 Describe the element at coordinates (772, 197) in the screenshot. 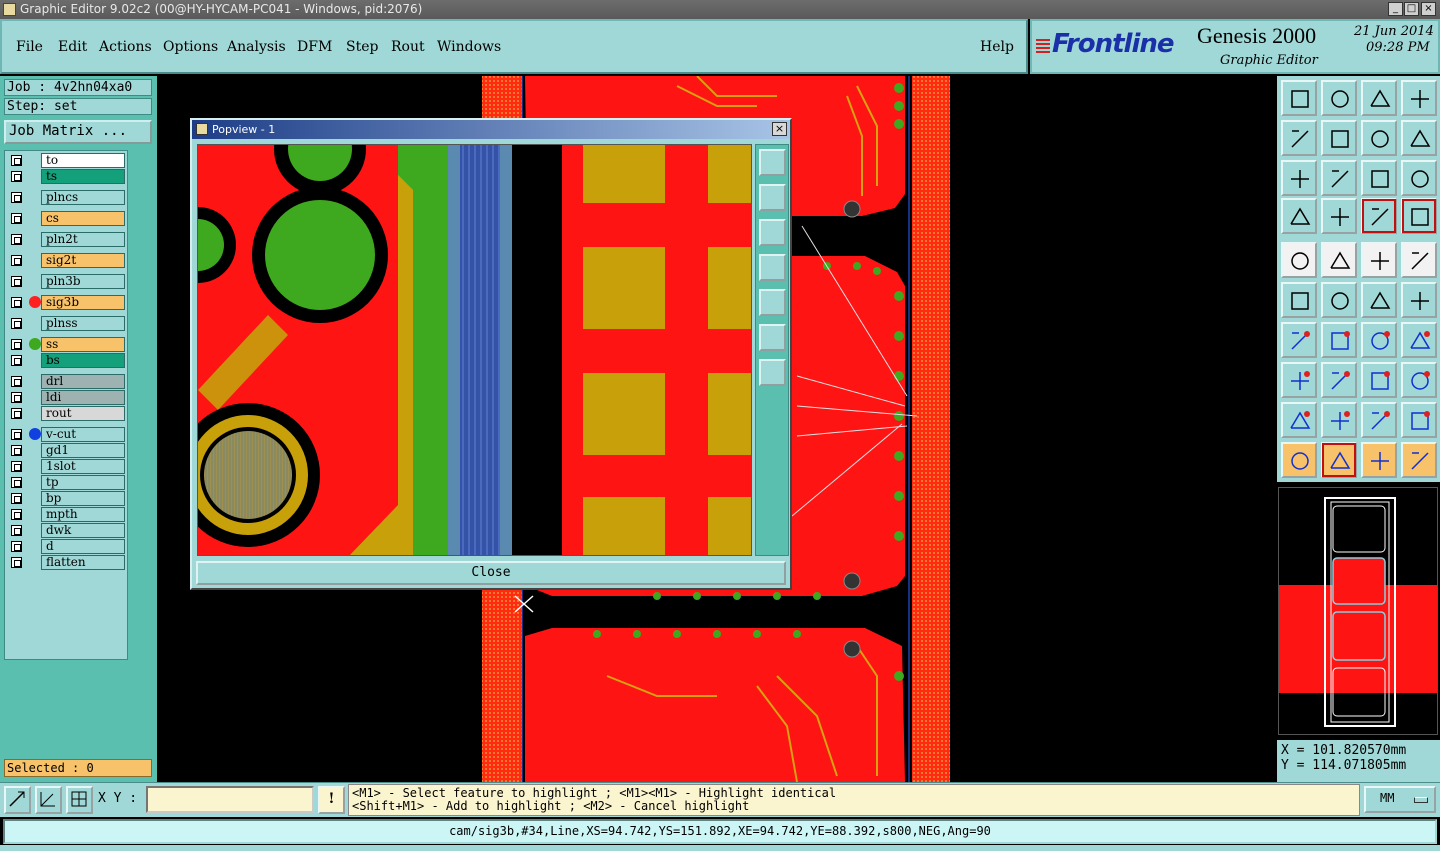

I see `pv-pan-up-icon` at that location.